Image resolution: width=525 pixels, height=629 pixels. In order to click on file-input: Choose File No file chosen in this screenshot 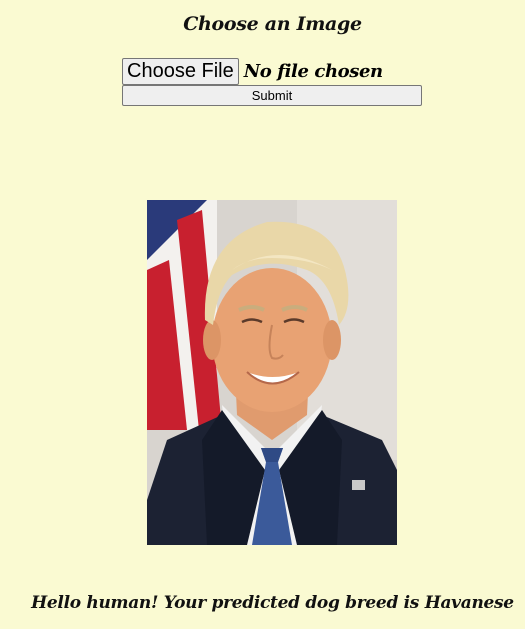, I will do `click(252, 71)`.